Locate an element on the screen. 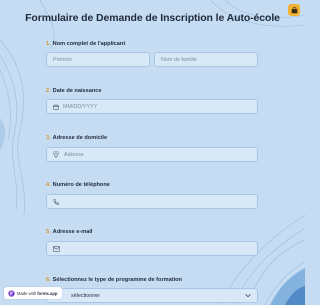 The height and width of the screenshot is (305, 320). phone-input is located at coordinates (152, 201).